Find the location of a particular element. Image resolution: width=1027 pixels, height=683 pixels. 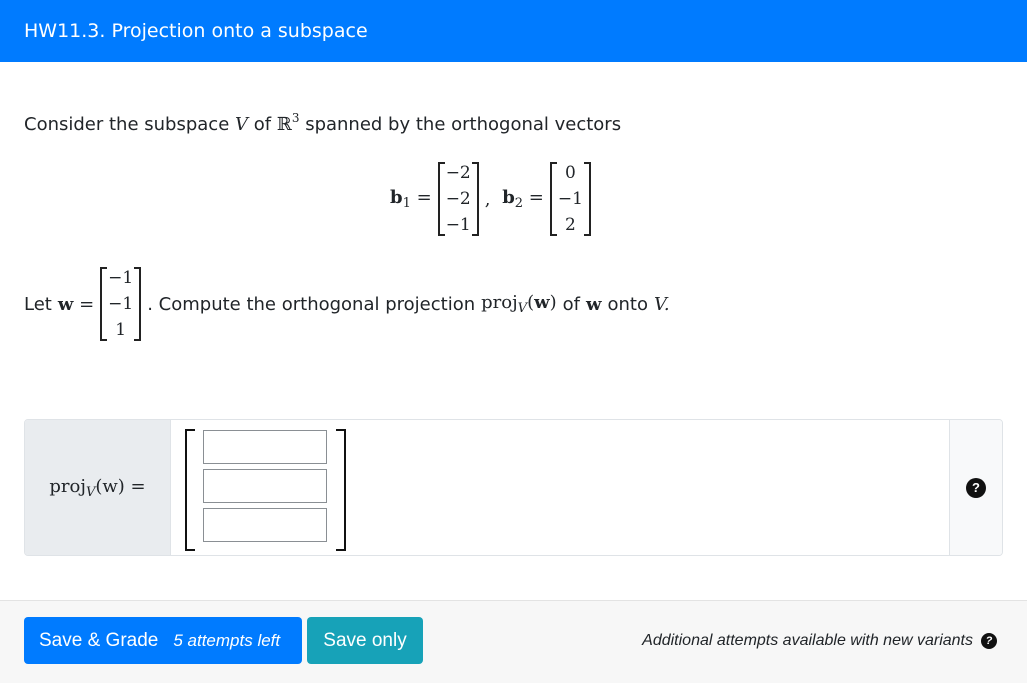

proj-expression: projV(w) is located at coordinates (519, 304).